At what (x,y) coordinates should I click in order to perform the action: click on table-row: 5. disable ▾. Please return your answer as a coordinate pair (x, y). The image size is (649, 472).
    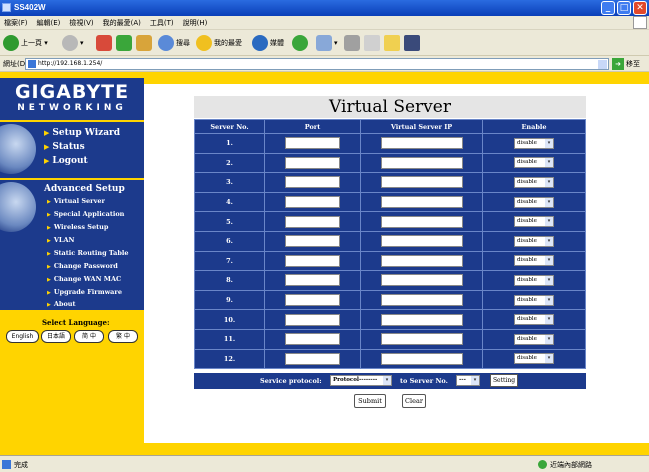
    Looking at the image, I should click on (390, 221).